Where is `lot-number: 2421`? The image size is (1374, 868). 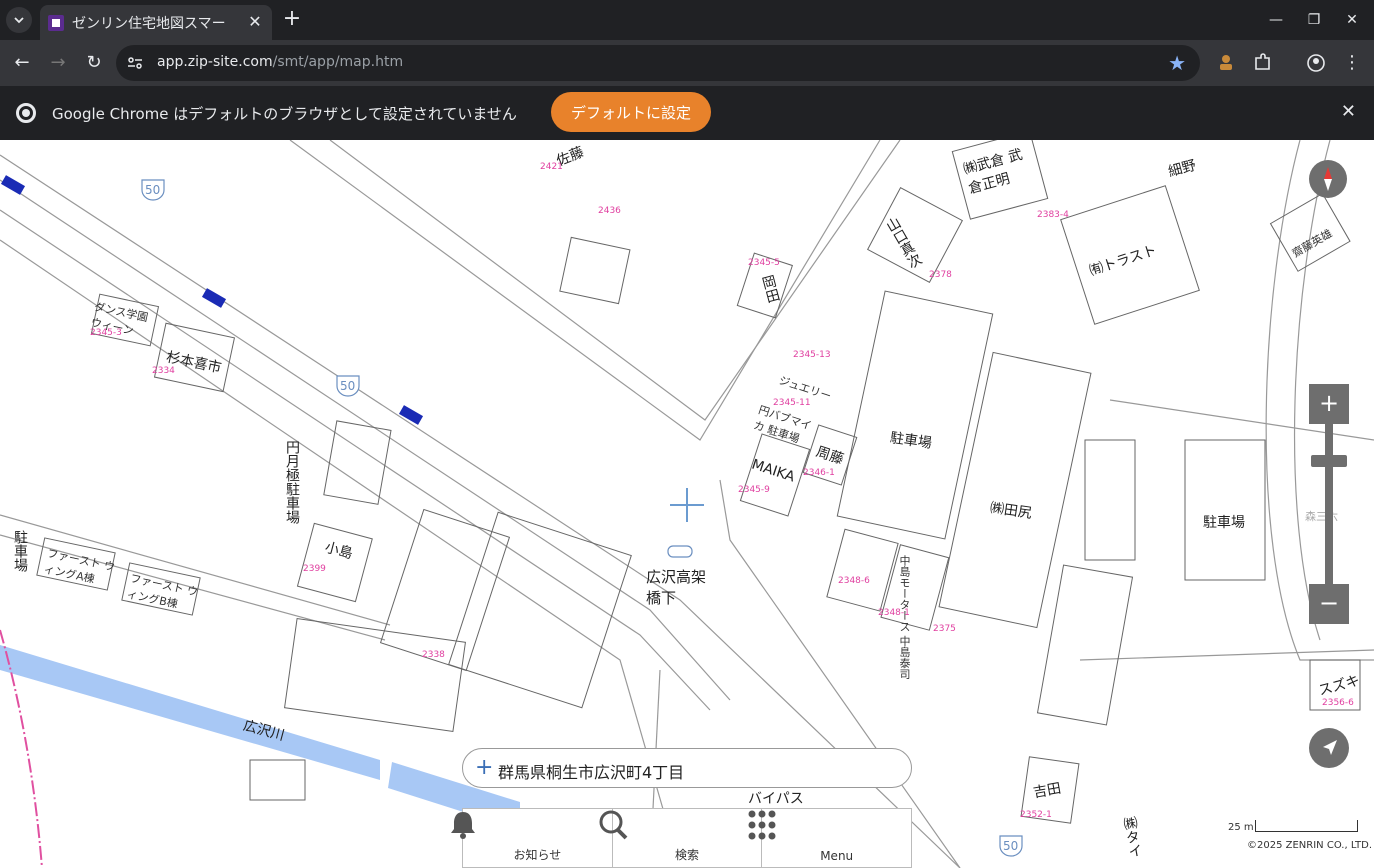
lot-number: 2421 is located at coordinates (551, 167).